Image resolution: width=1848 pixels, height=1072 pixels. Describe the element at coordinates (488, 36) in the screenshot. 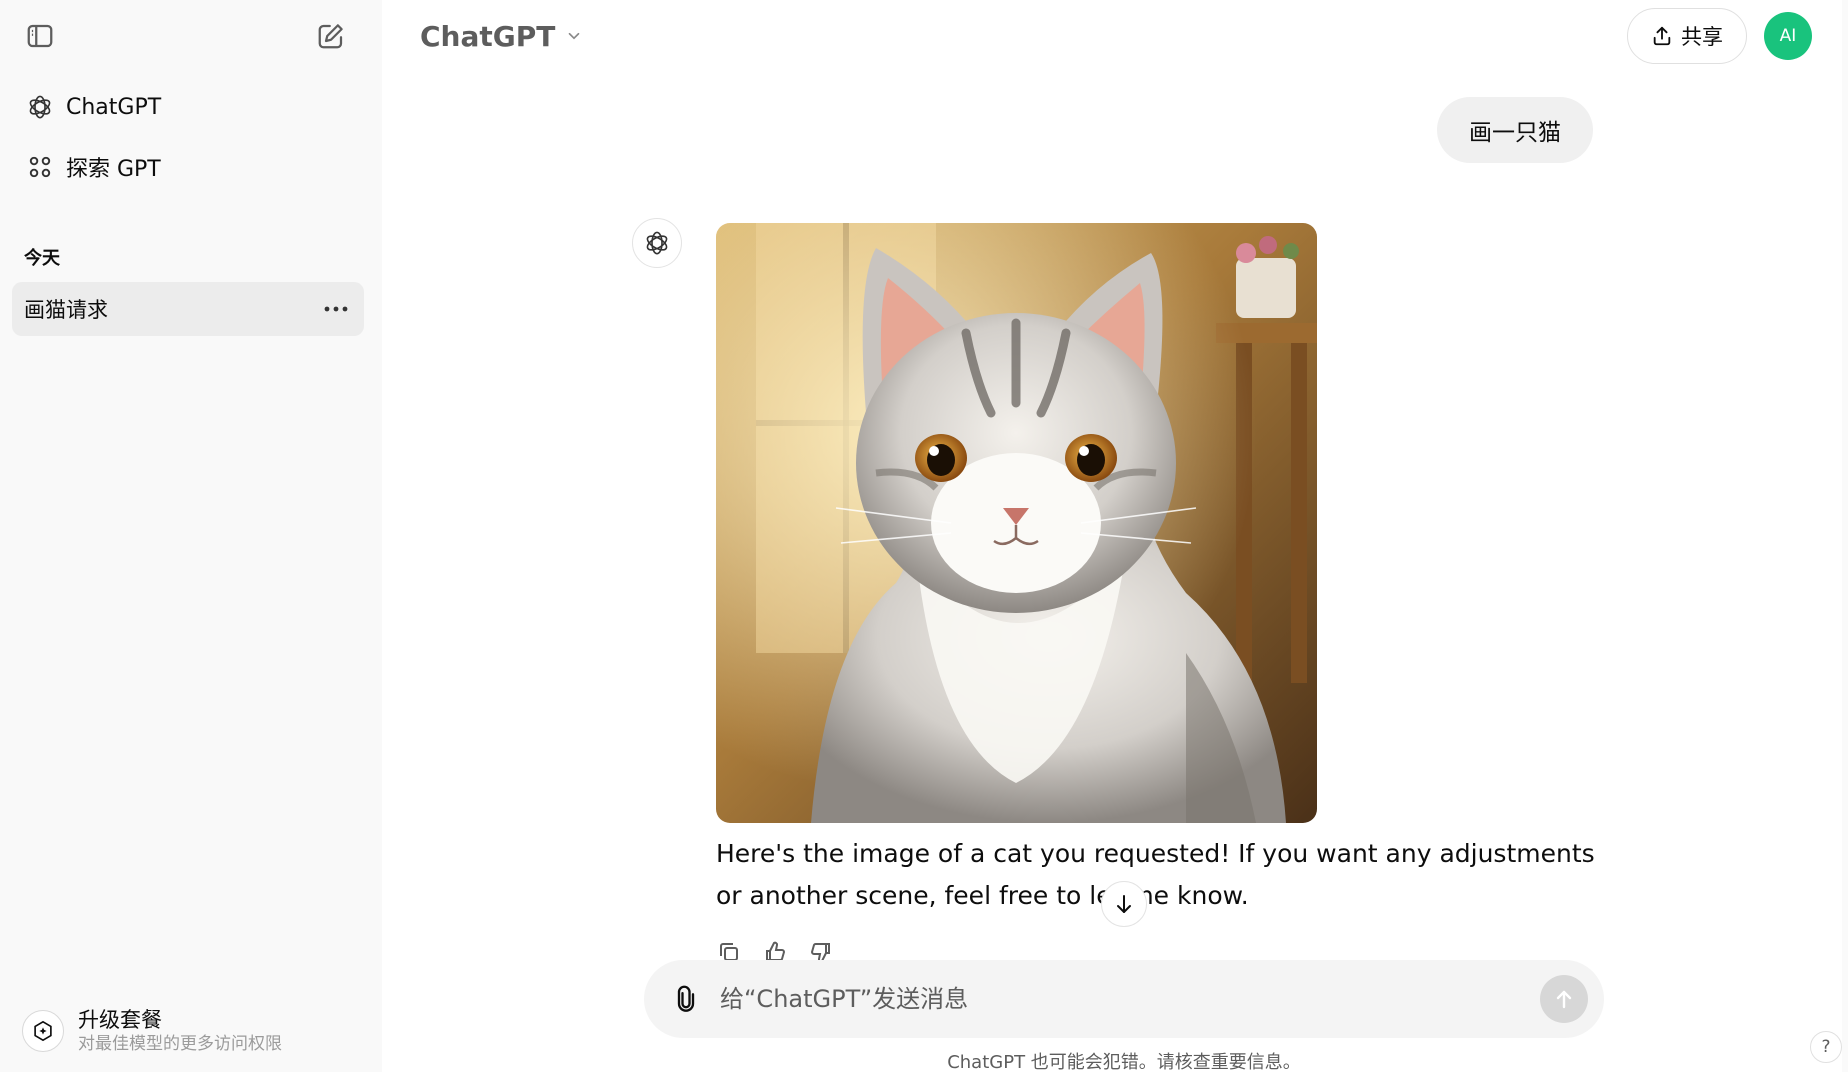

I see `model-name: ChatGPT` at that location.